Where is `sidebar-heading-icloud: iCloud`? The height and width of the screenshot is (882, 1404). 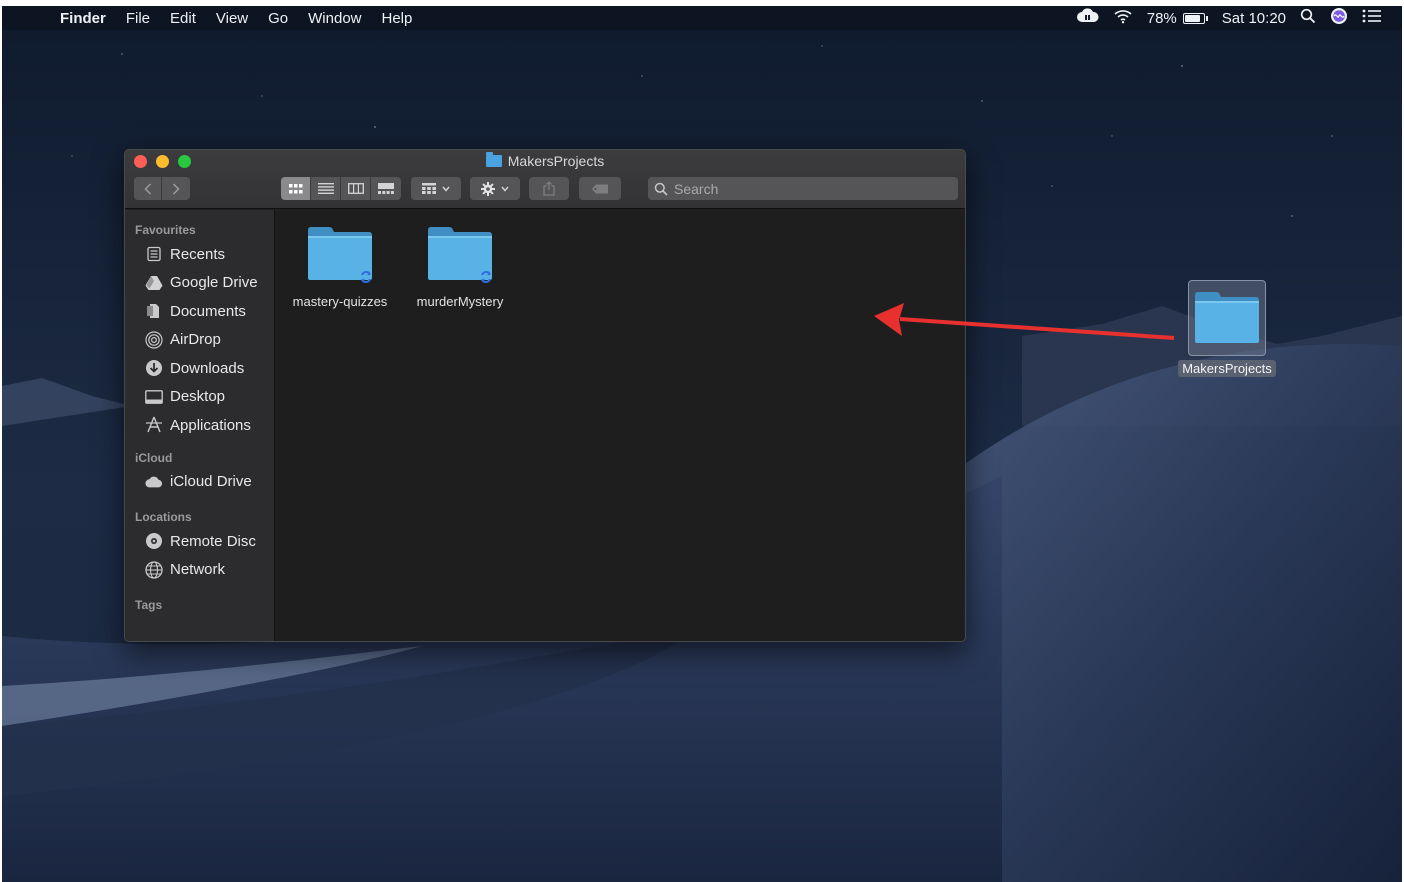 sidebar-heading-icloud: iCloud is located at coordinates (154, 457).